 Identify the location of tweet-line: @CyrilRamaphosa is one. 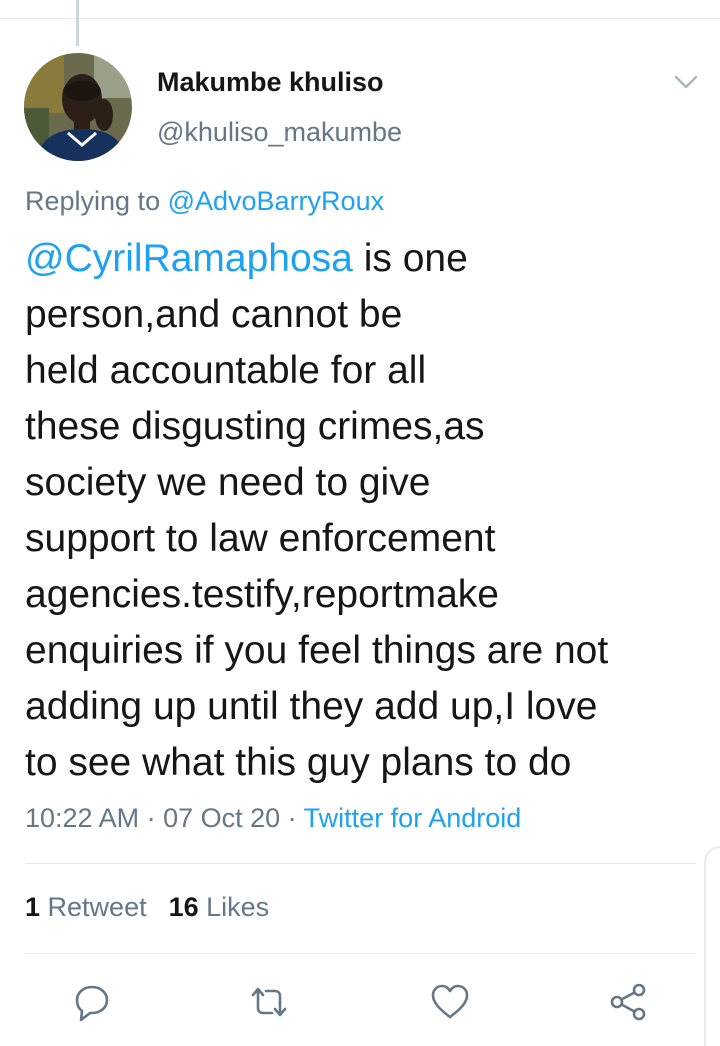
(365, 259).